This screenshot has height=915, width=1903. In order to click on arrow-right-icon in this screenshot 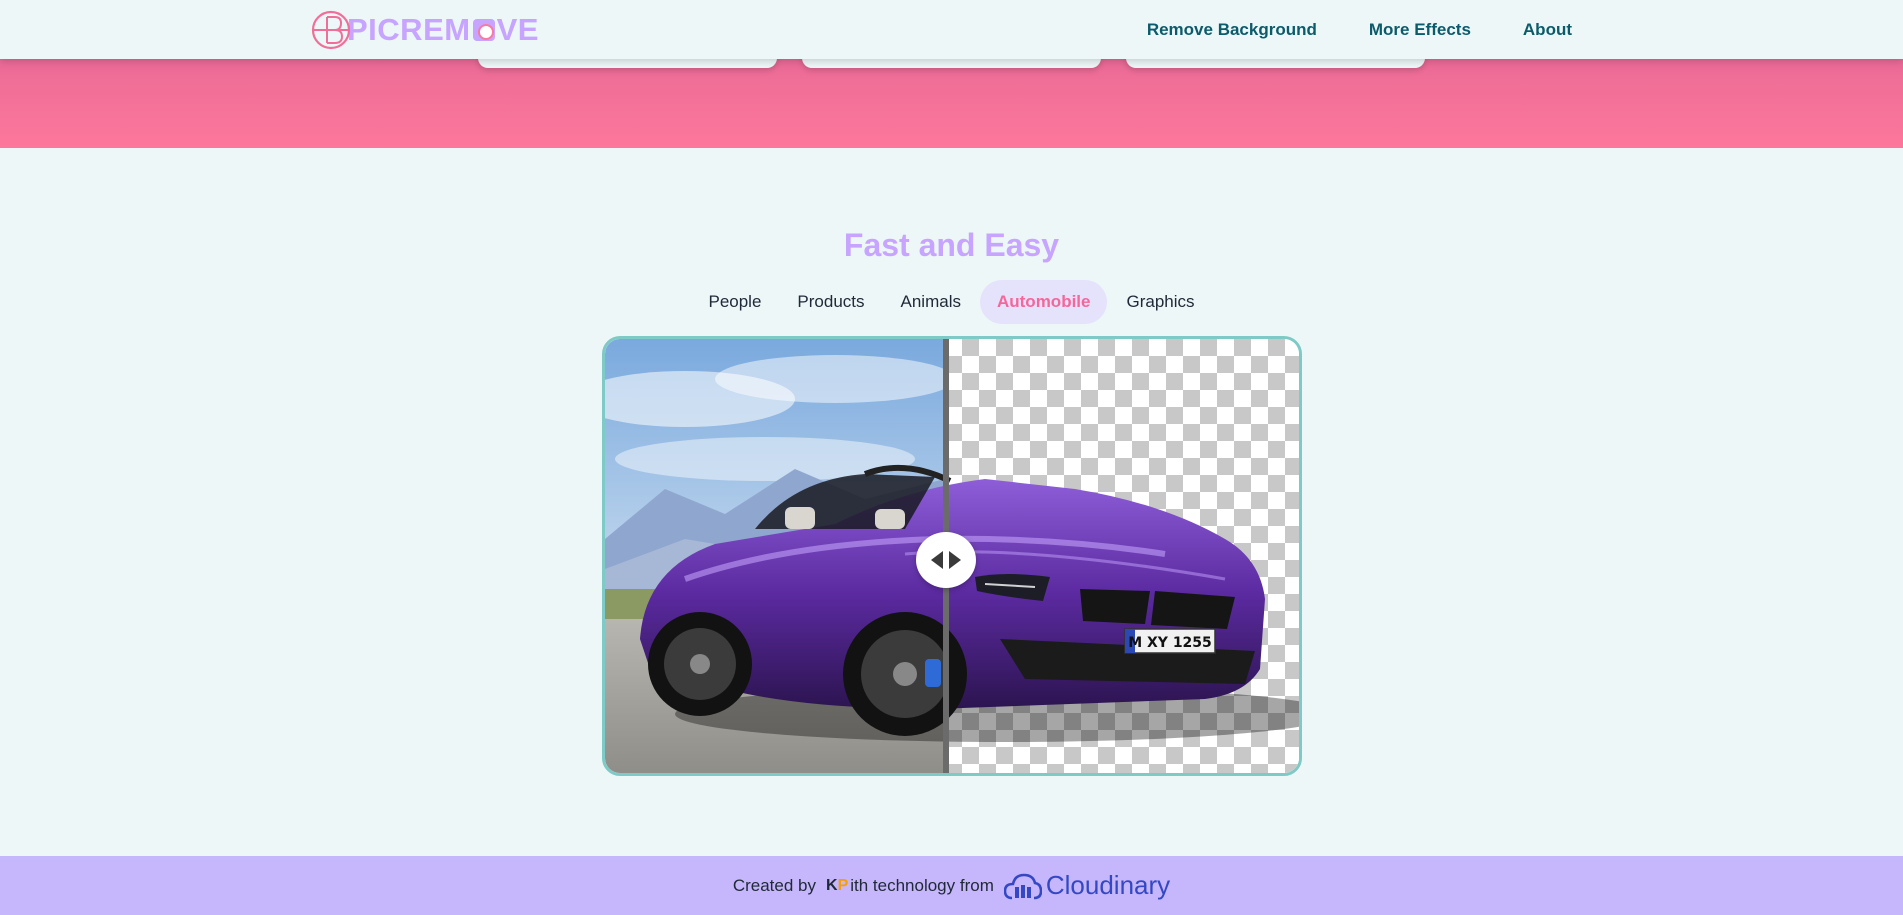, I will do `click(955, 560)`.